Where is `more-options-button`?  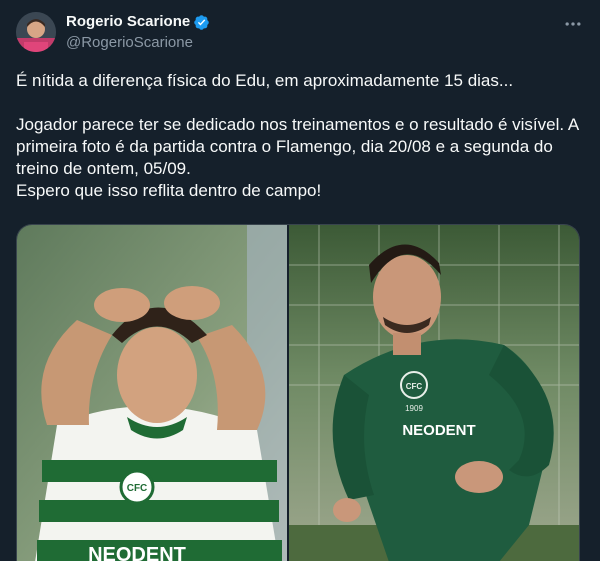 more-options-button is located at coordinates (573, 24).